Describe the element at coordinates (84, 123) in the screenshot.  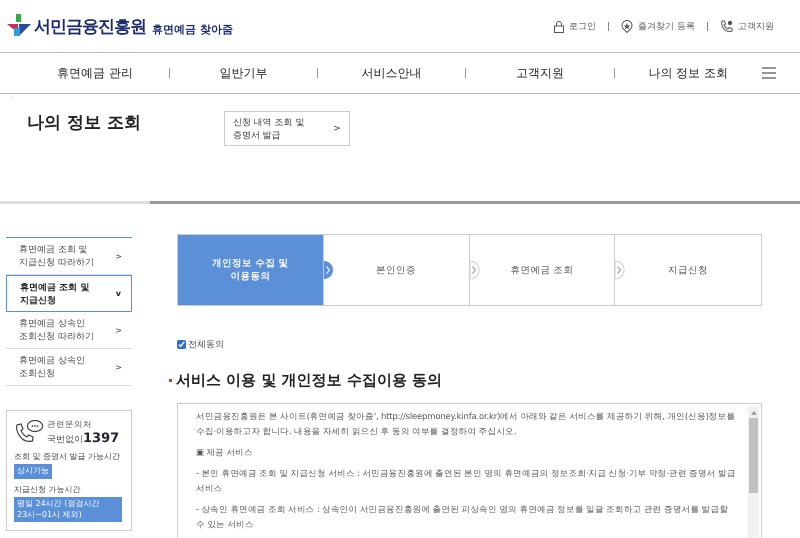
I see `page-title: 나의 정보 조회` at that location.